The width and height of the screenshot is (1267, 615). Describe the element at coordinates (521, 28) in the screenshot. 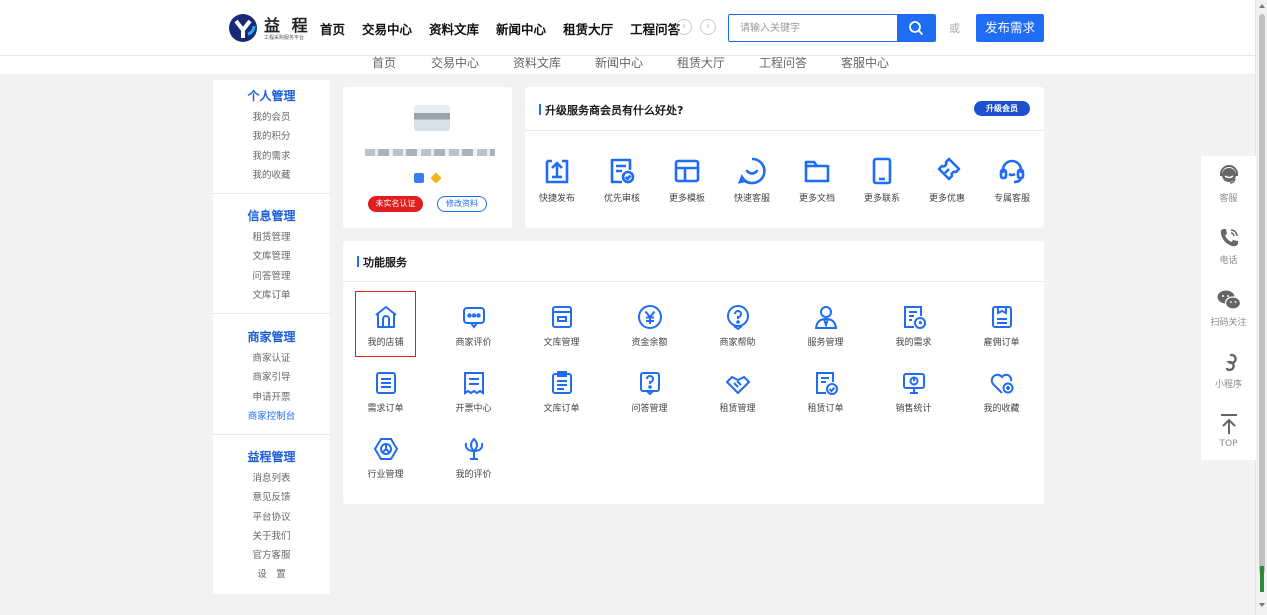

I see `nav-news: 新闻中心` at that location.